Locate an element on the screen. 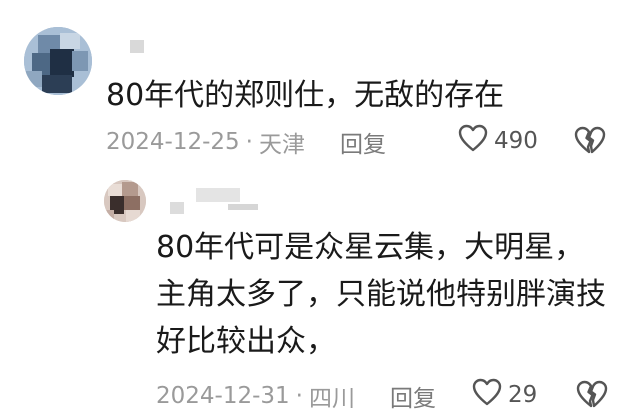 The width and height of the screenshot is (640, 409). comment-location: 天津 is located at coordinates (281, 145).